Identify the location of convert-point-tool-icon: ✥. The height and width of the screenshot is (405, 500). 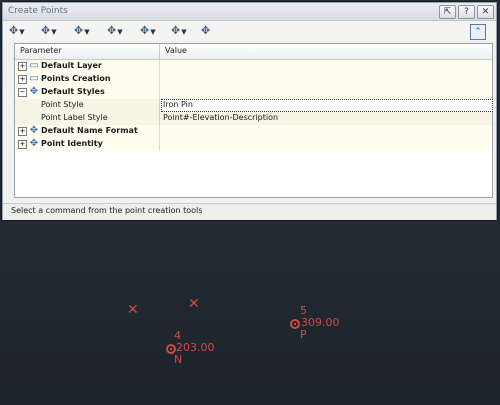
(205, 31).